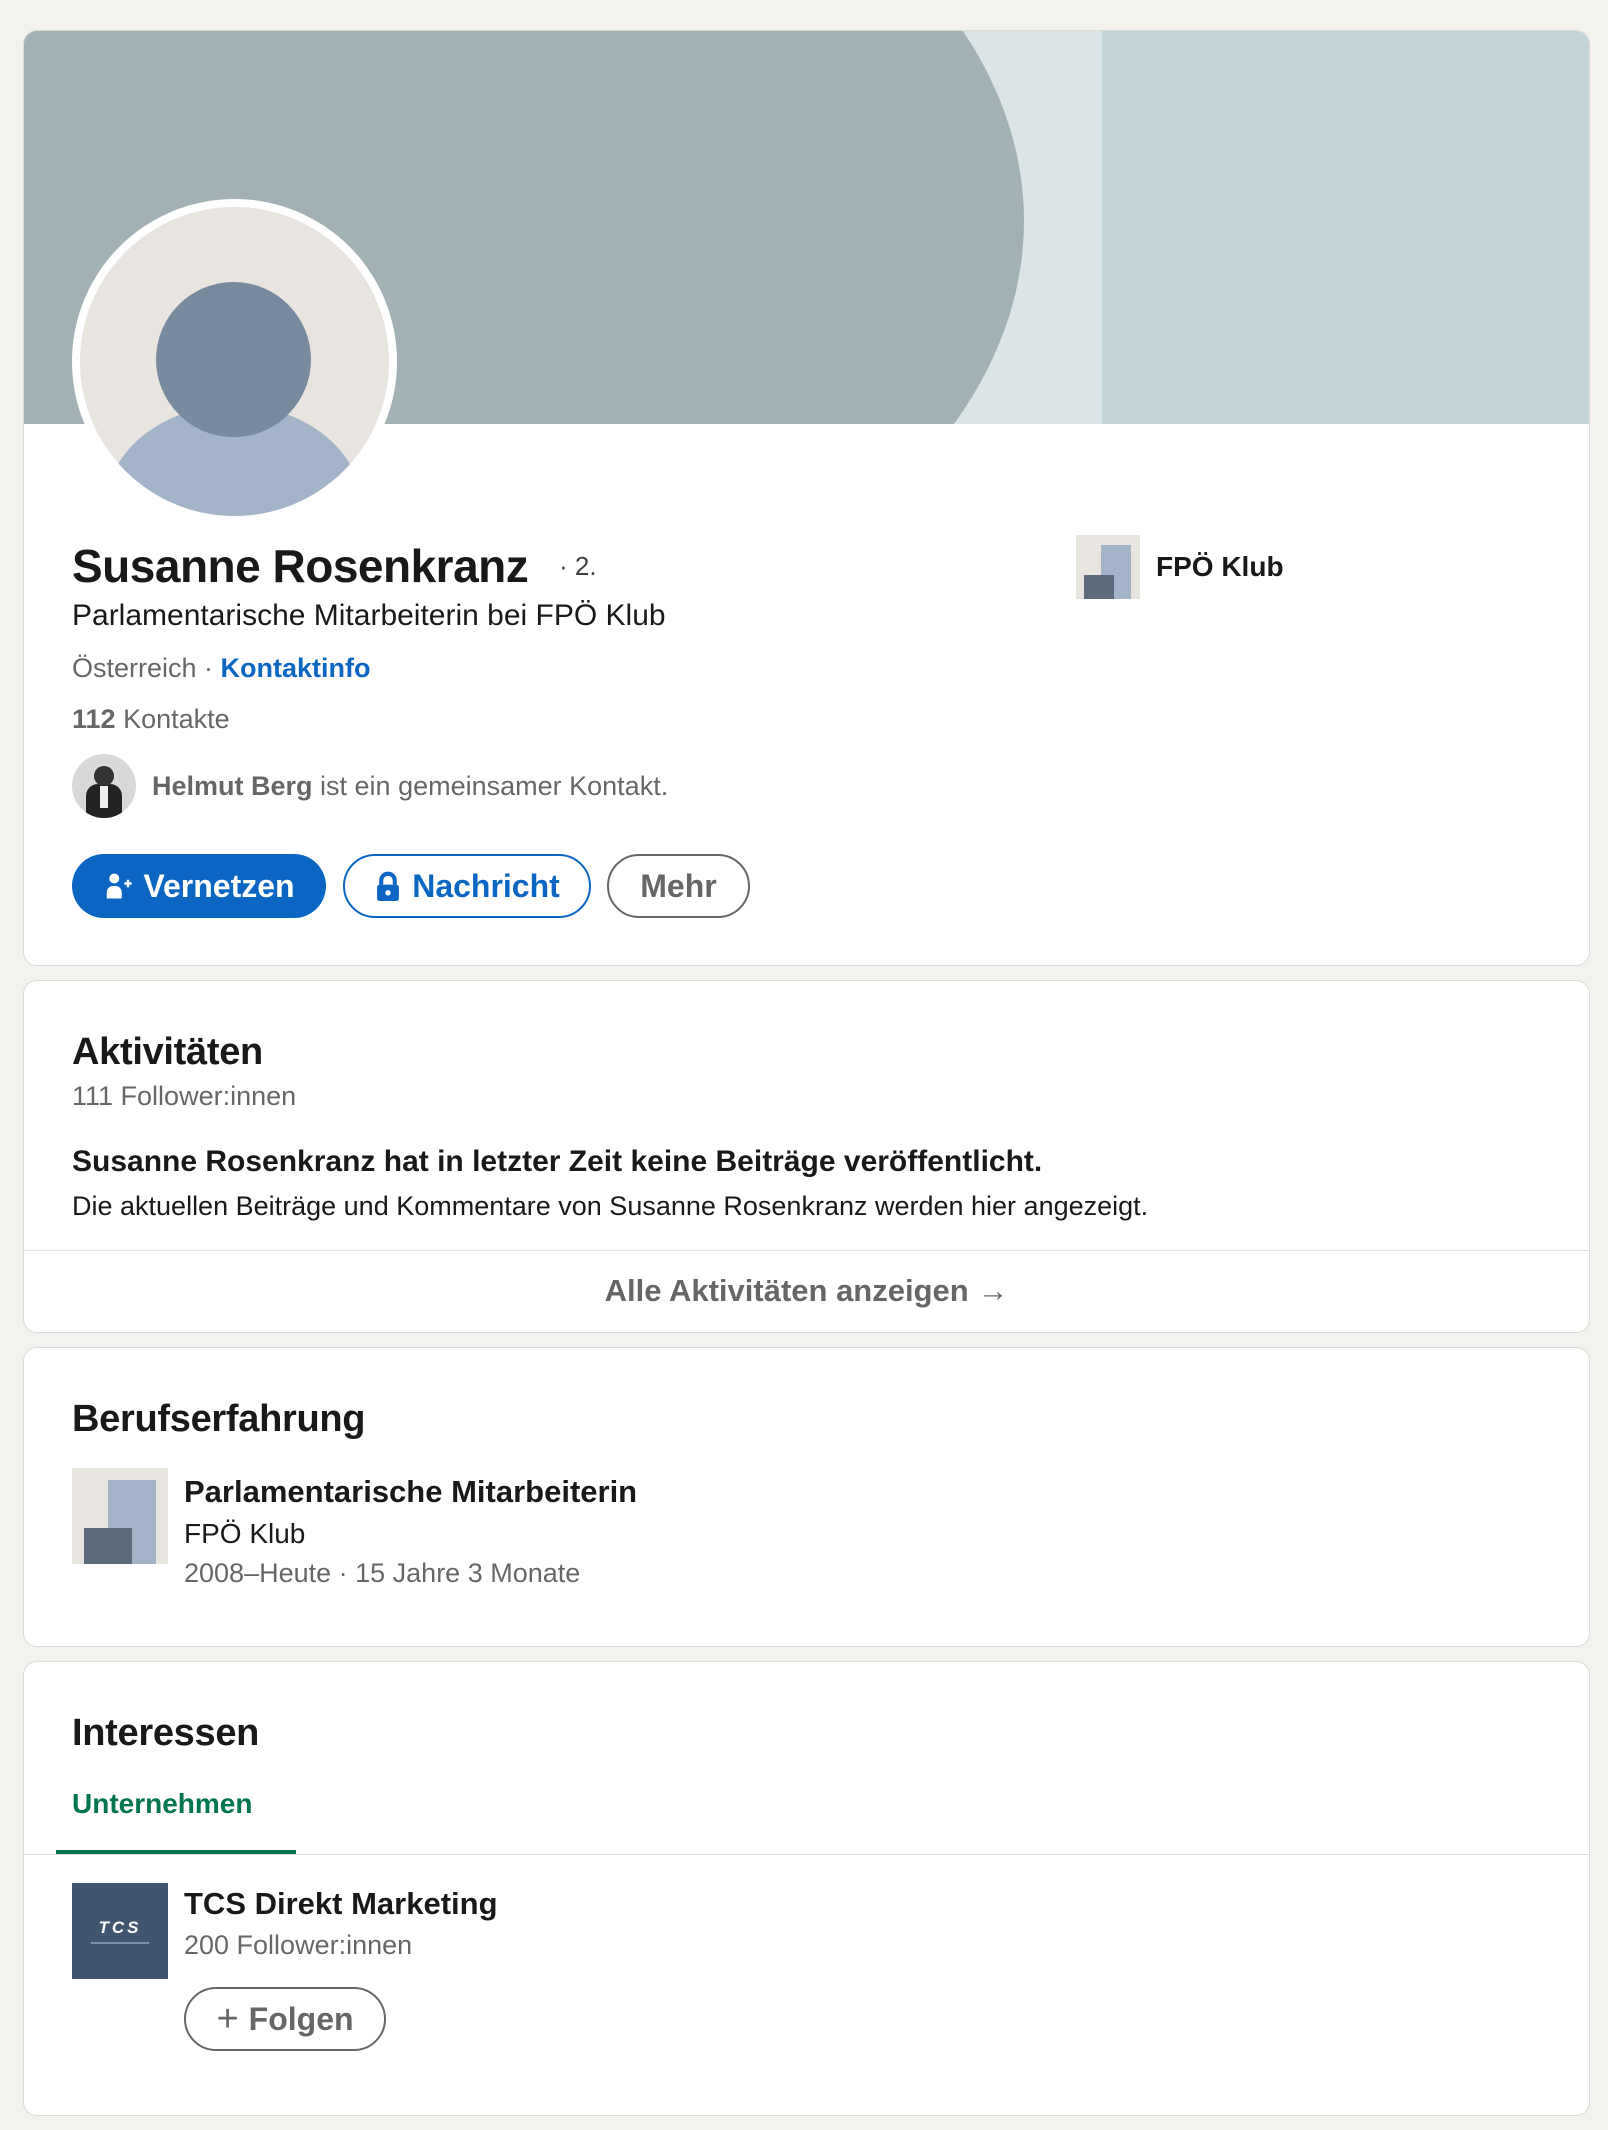 The height and width of the screenshot is (2130, 1608). I want to click on connect-button: Vernetzen, so click(199, 886).